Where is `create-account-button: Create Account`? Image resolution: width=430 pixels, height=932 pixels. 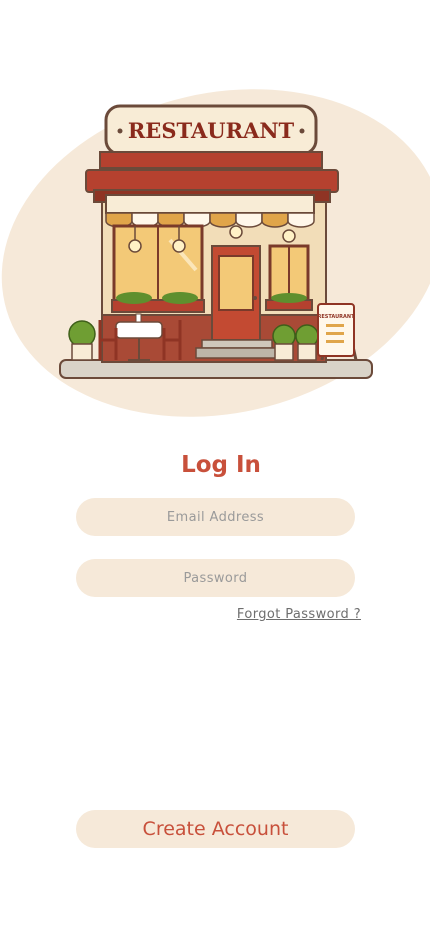
create-account-button: Create Account is located at coordinates (215, 829).